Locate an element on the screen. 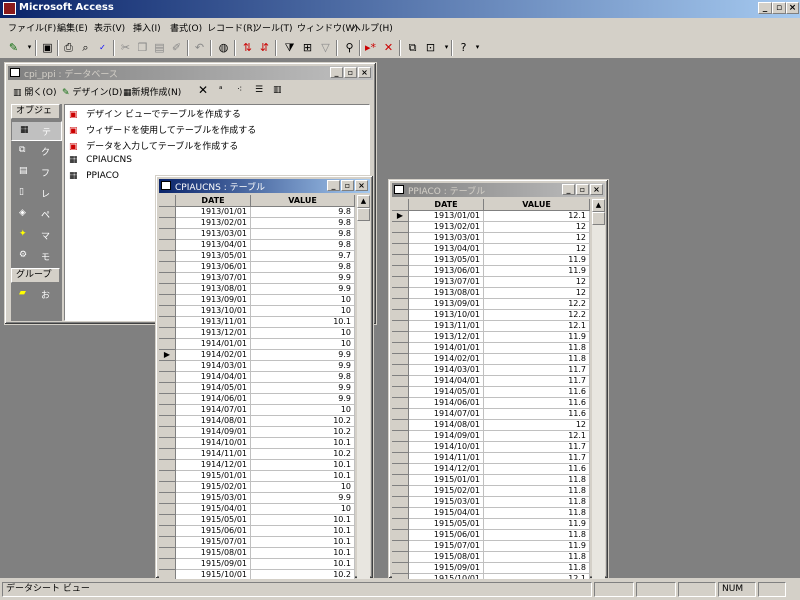 The height and width of the screenshot is (600, 800). value-cell: 9.7 is located at coordinates (303, 256).